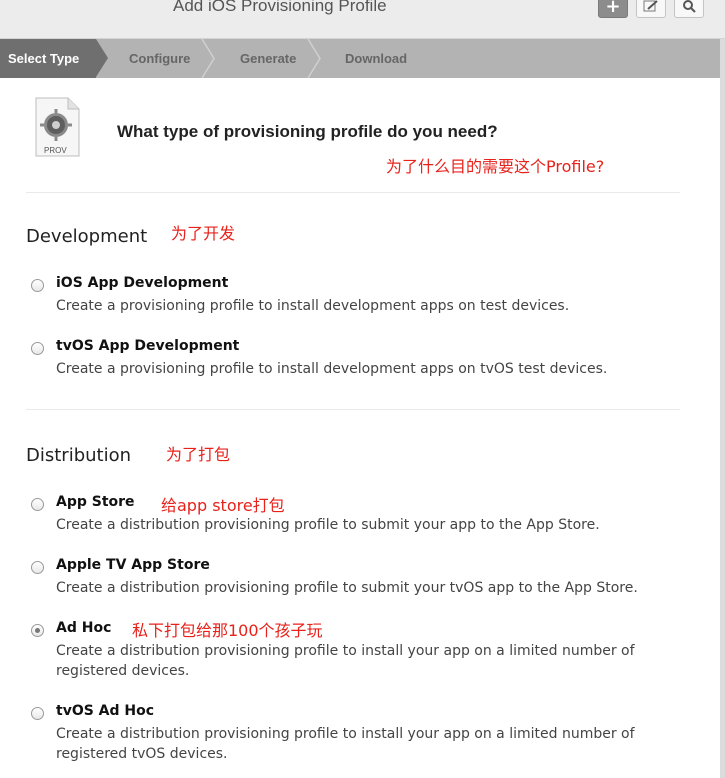 The height and width of the screenshot is (778, 725). I want to click on search-button, so click(689, 9).